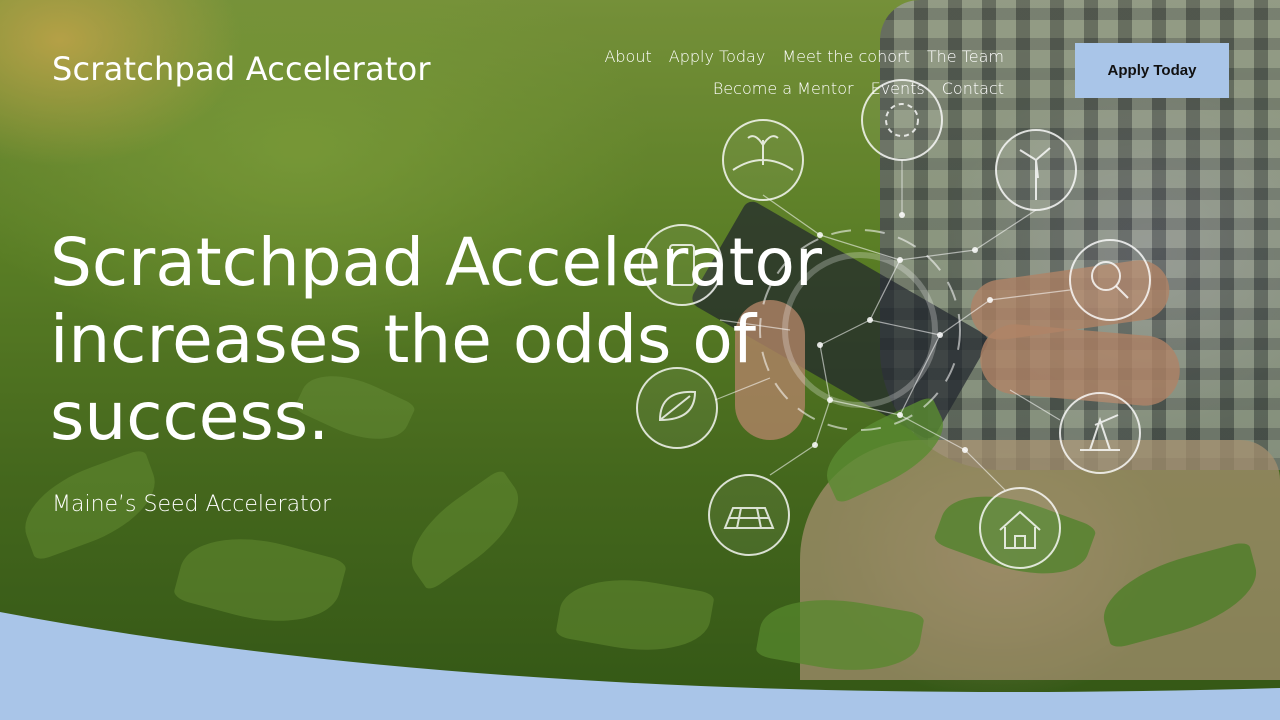 The width and height of the screenshot is (1280, 720). What do you see at coordinates (973, 88) in the screenshot?
I see `nav-link-contact: Contact` at bounding box center [973, 88].